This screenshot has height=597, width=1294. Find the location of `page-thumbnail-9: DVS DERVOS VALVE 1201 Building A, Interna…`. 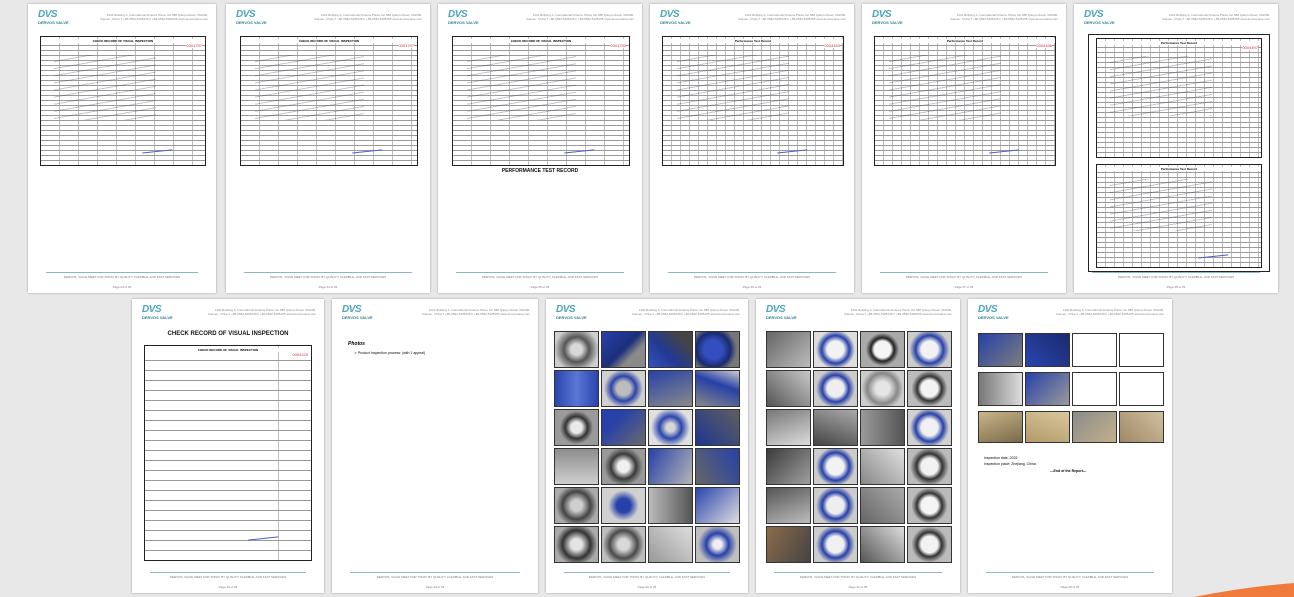

page-thumbnail-9: DVS DERVOS VALVE 1201 Building A, Interna… is located at coordinates (647, 446).